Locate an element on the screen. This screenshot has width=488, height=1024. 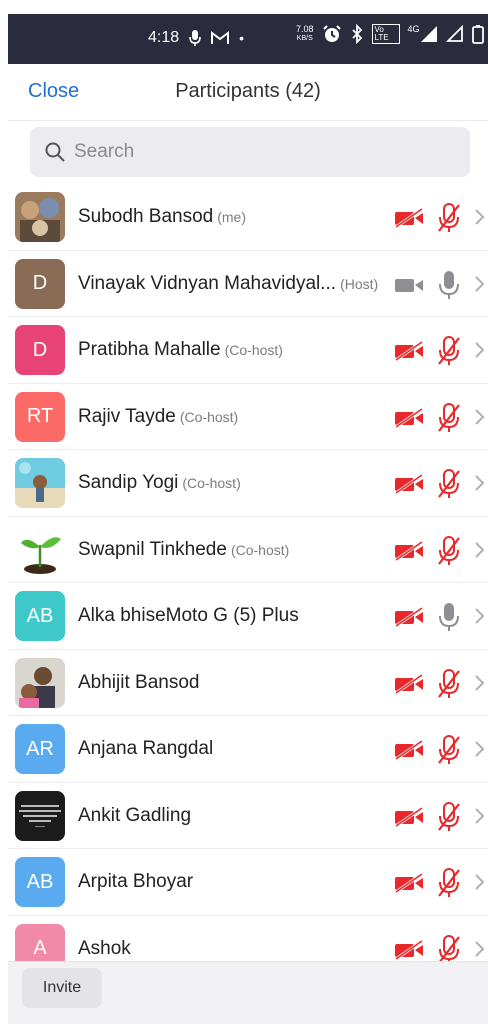
page-title: Participants (42) is located at coordinates (248, 91).